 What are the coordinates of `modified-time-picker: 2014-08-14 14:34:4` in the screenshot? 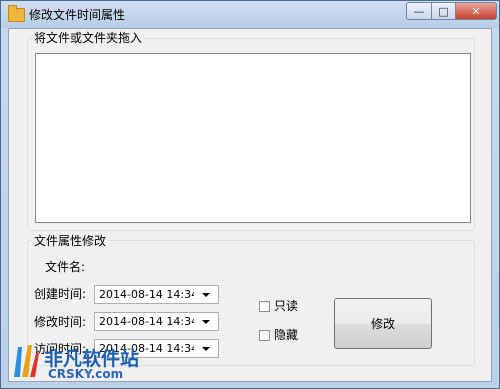 It's located at (156, 321).